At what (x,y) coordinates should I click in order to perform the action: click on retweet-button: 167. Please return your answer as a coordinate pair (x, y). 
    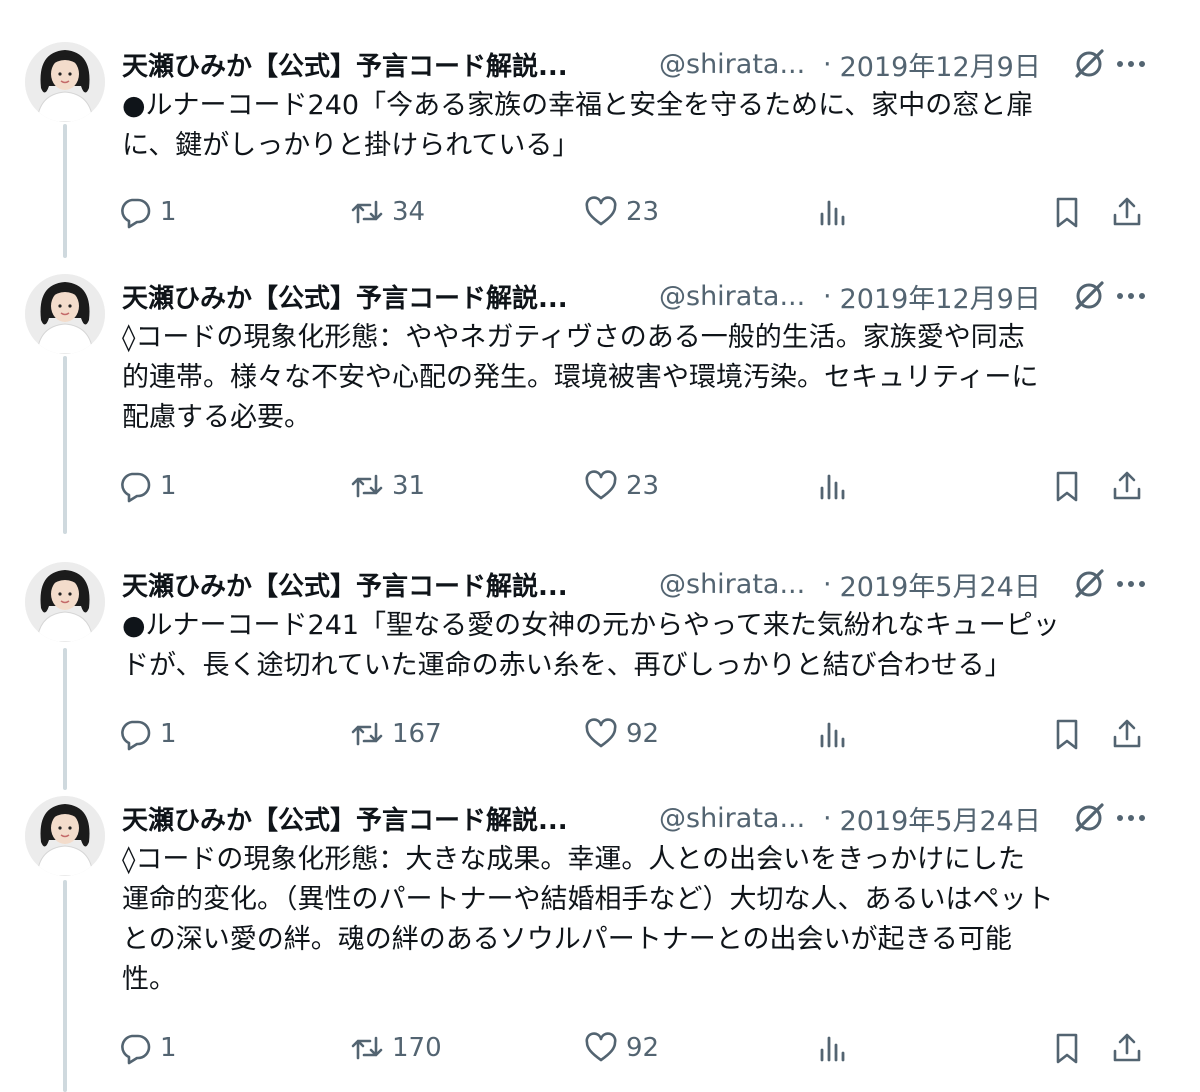
    Looking at the image, I should click on (396, 734).